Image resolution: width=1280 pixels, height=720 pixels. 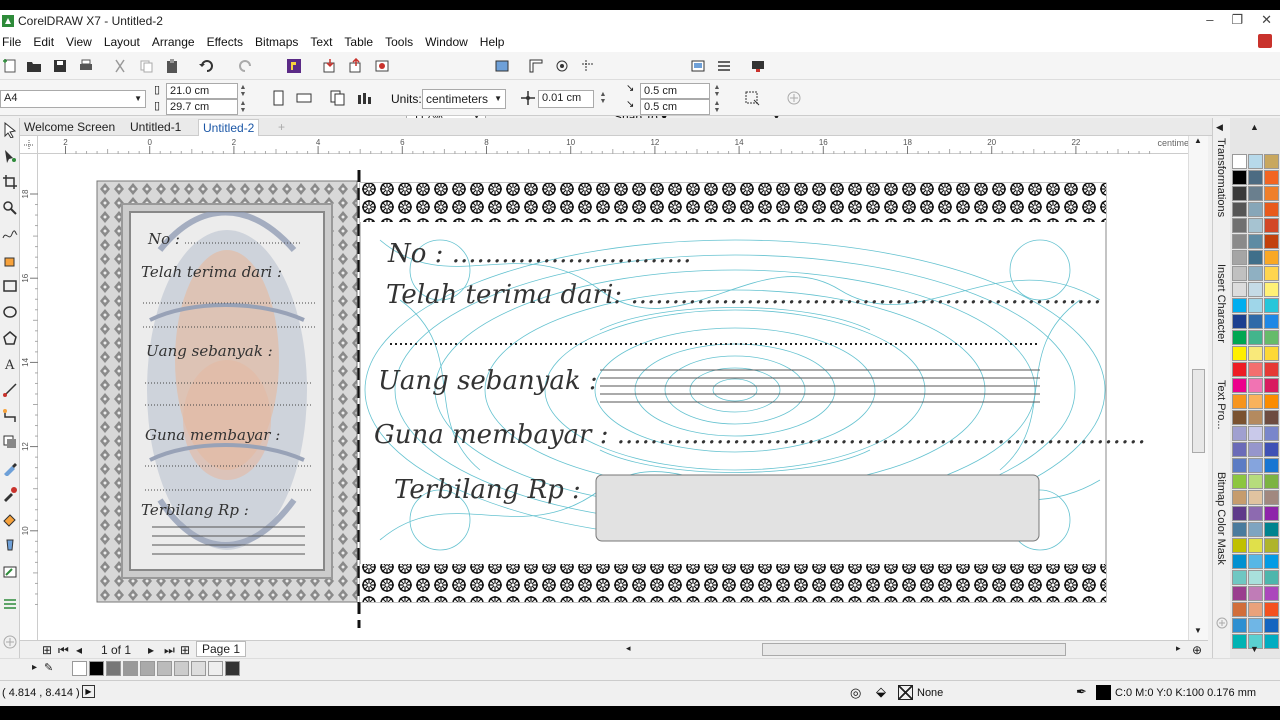 What do you see at coordinates (330, 66) in the screenshot?
I see `import-icon` at bounding box center [330, 66].